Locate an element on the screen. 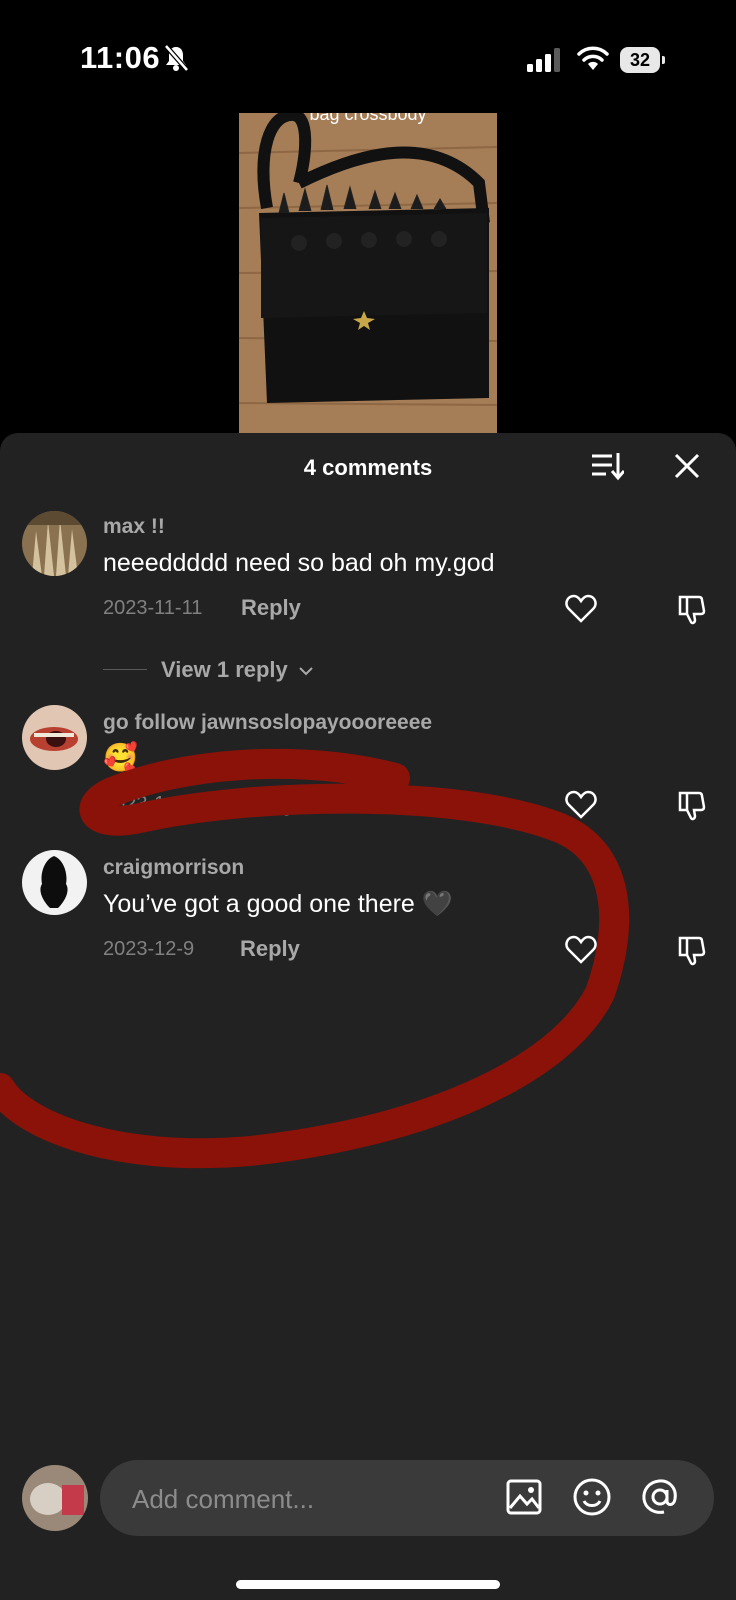  video-thumbnail: bag crossbody is located at coordinates (368, 273).